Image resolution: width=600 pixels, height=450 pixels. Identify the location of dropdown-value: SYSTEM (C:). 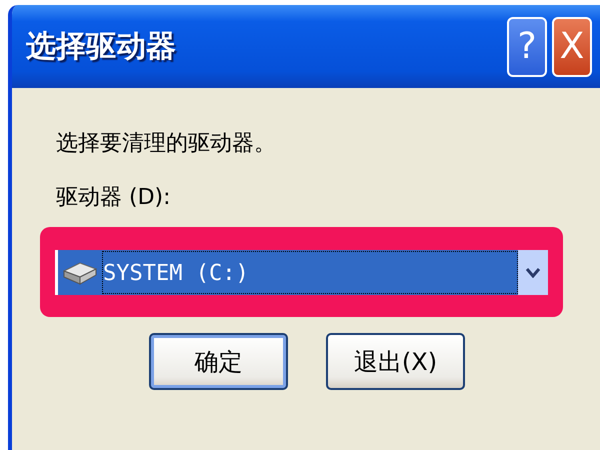
(310, 272).